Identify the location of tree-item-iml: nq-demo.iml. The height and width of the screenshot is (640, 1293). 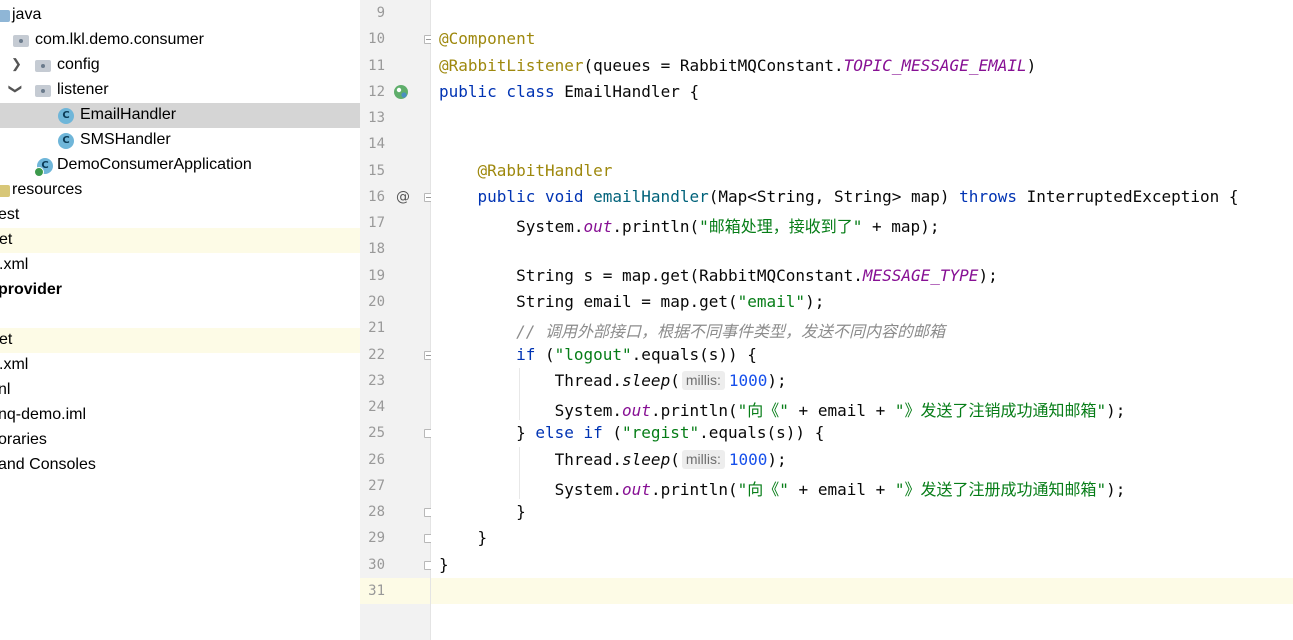
(180, 415).